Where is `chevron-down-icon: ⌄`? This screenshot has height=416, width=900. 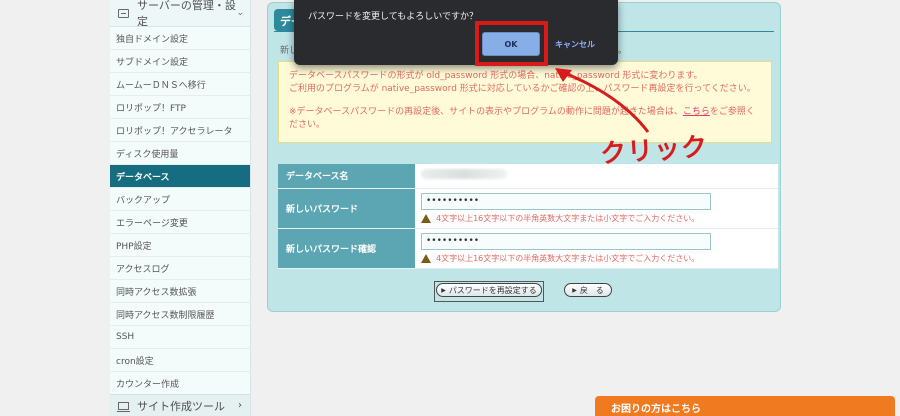
chevron-down-icon: ⌄ is located at coordinates (240, 13).